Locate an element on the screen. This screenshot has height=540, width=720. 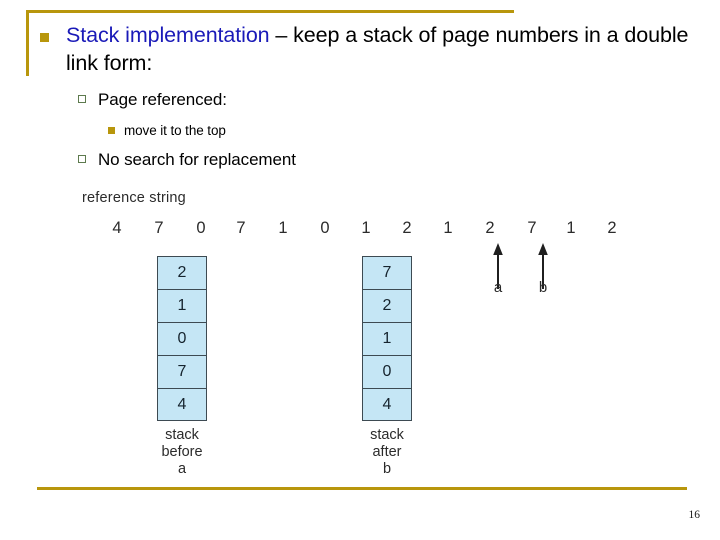
pointer-label-a: a is located at coordinates (498, 287).